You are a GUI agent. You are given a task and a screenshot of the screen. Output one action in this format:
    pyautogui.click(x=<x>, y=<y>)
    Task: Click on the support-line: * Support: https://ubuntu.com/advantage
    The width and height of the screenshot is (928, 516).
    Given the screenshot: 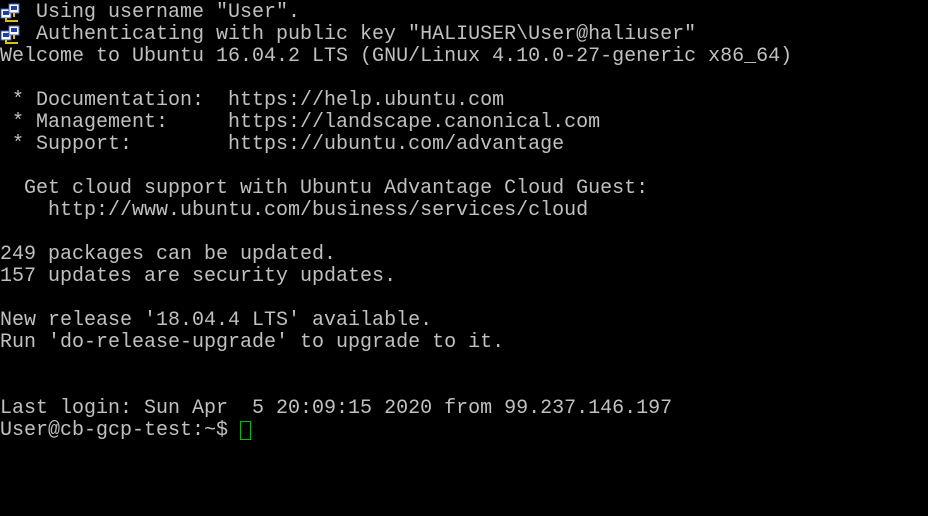 What is the action you would take?
    pyautogui.click(x=282, y=144)
    